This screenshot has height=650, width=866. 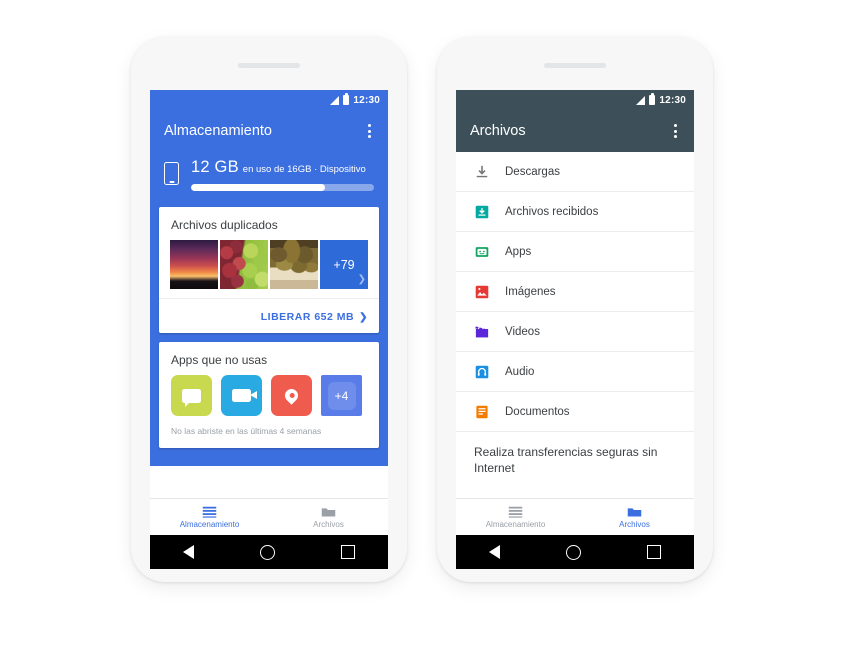 What do you see at coordinates (482, 172) in the screenshot?
I see `download-icon` at bounding box center [482, 172].